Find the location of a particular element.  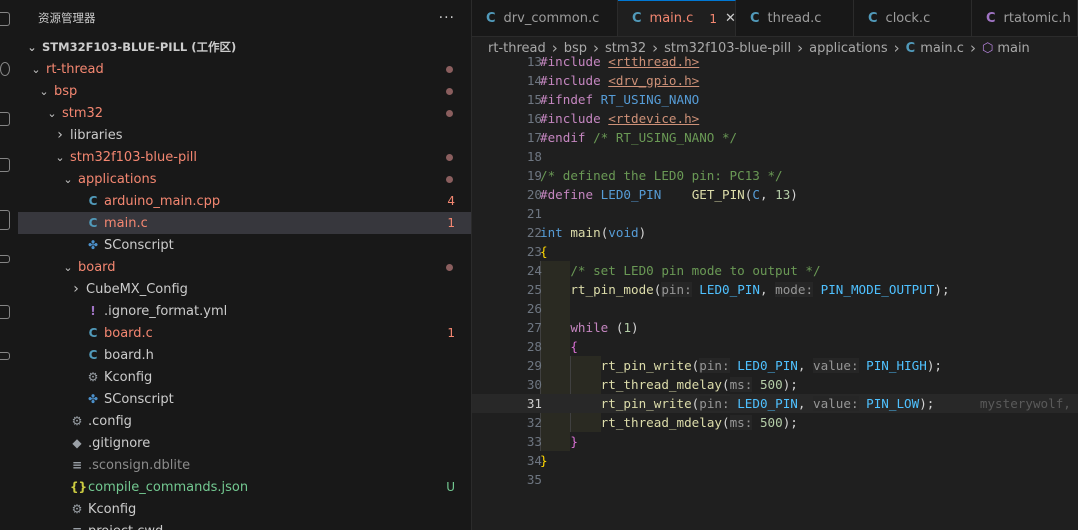

source-control-icon is located at coordinates (5, 119).